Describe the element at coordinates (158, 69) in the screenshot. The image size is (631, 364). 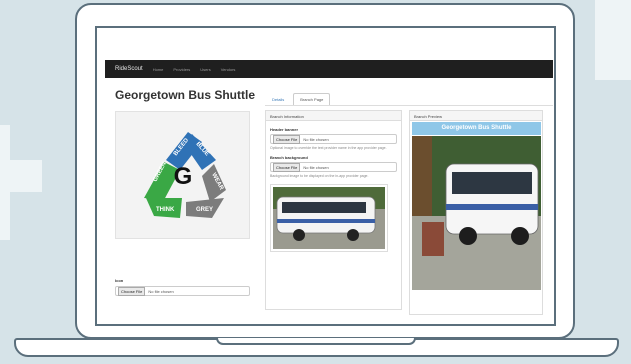
I see `nav-link-home: Home` at that location.